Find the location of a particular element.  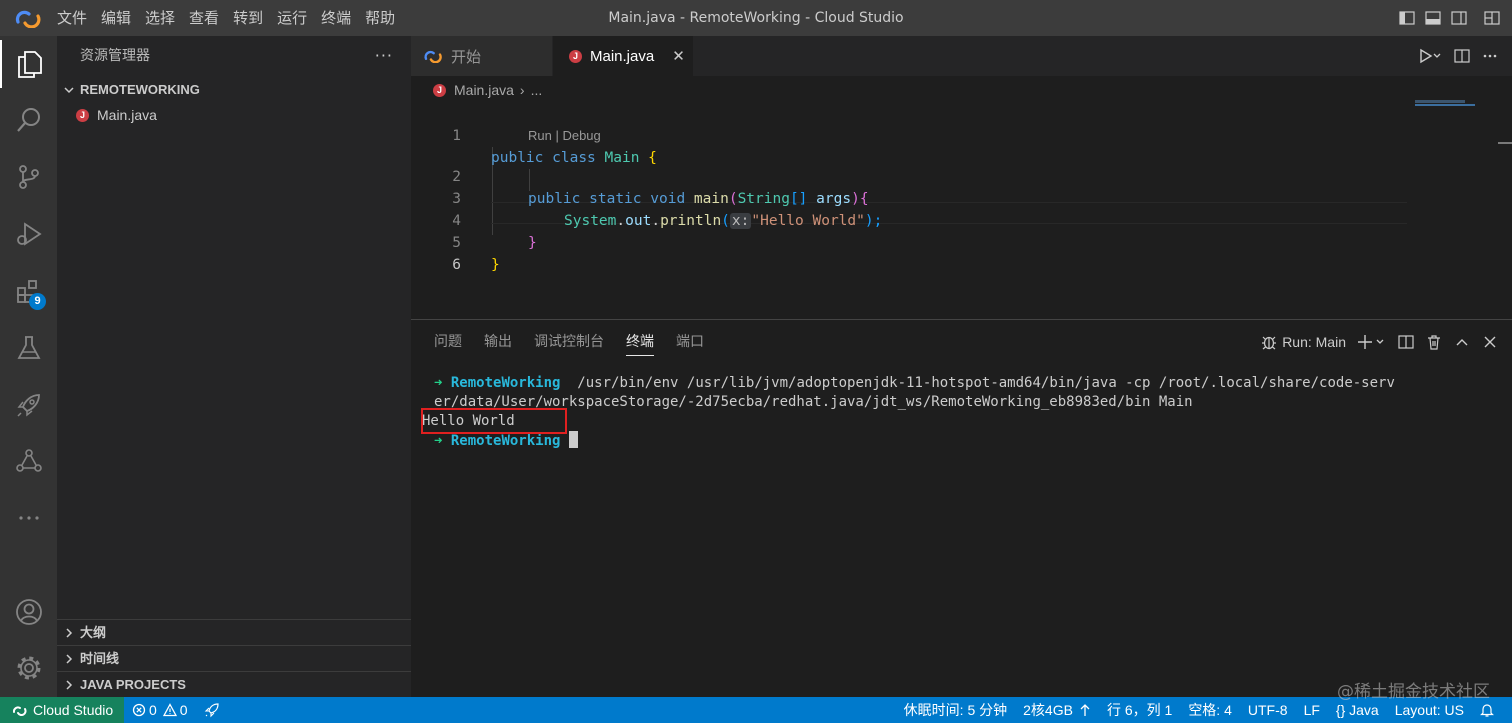

problems-status: 0 0 is located at coordinates (160, 710).